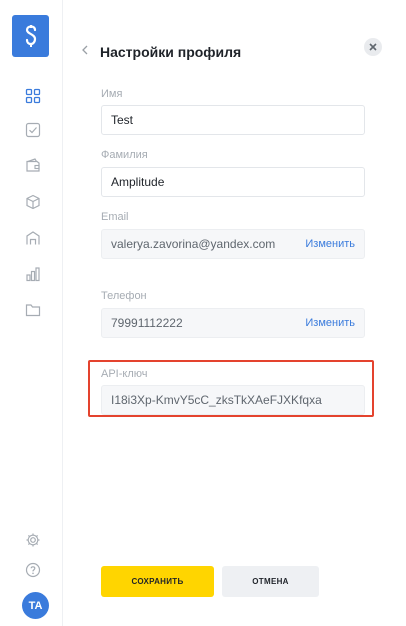 The image size is (406, 626). I want to click on phone-field: 79991112222 Изменить, so click(233, 323).